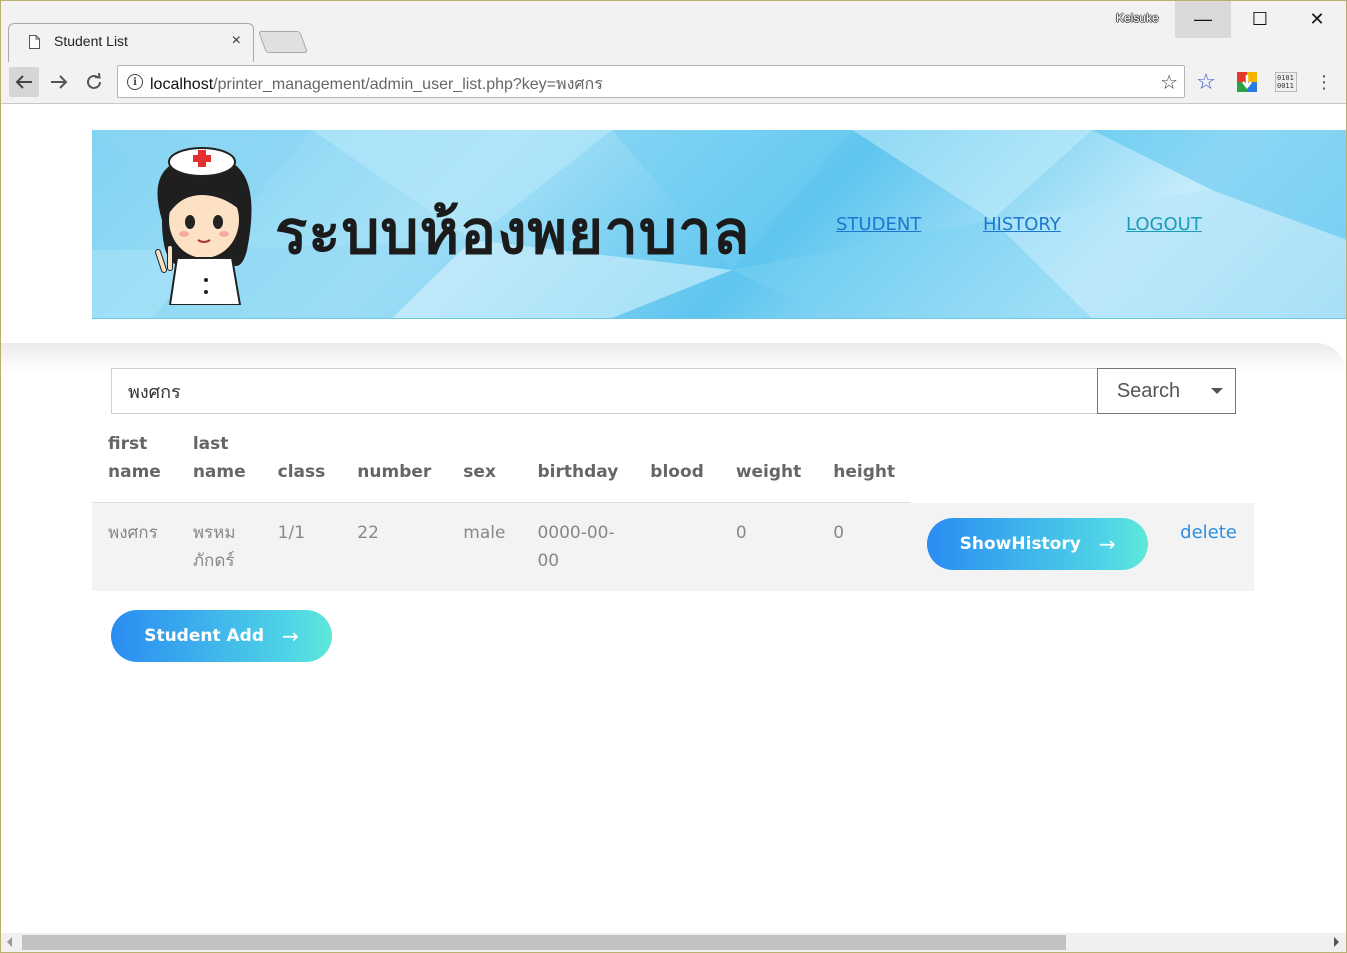  I want to click on cell-weight: 0, so click(741, 533).